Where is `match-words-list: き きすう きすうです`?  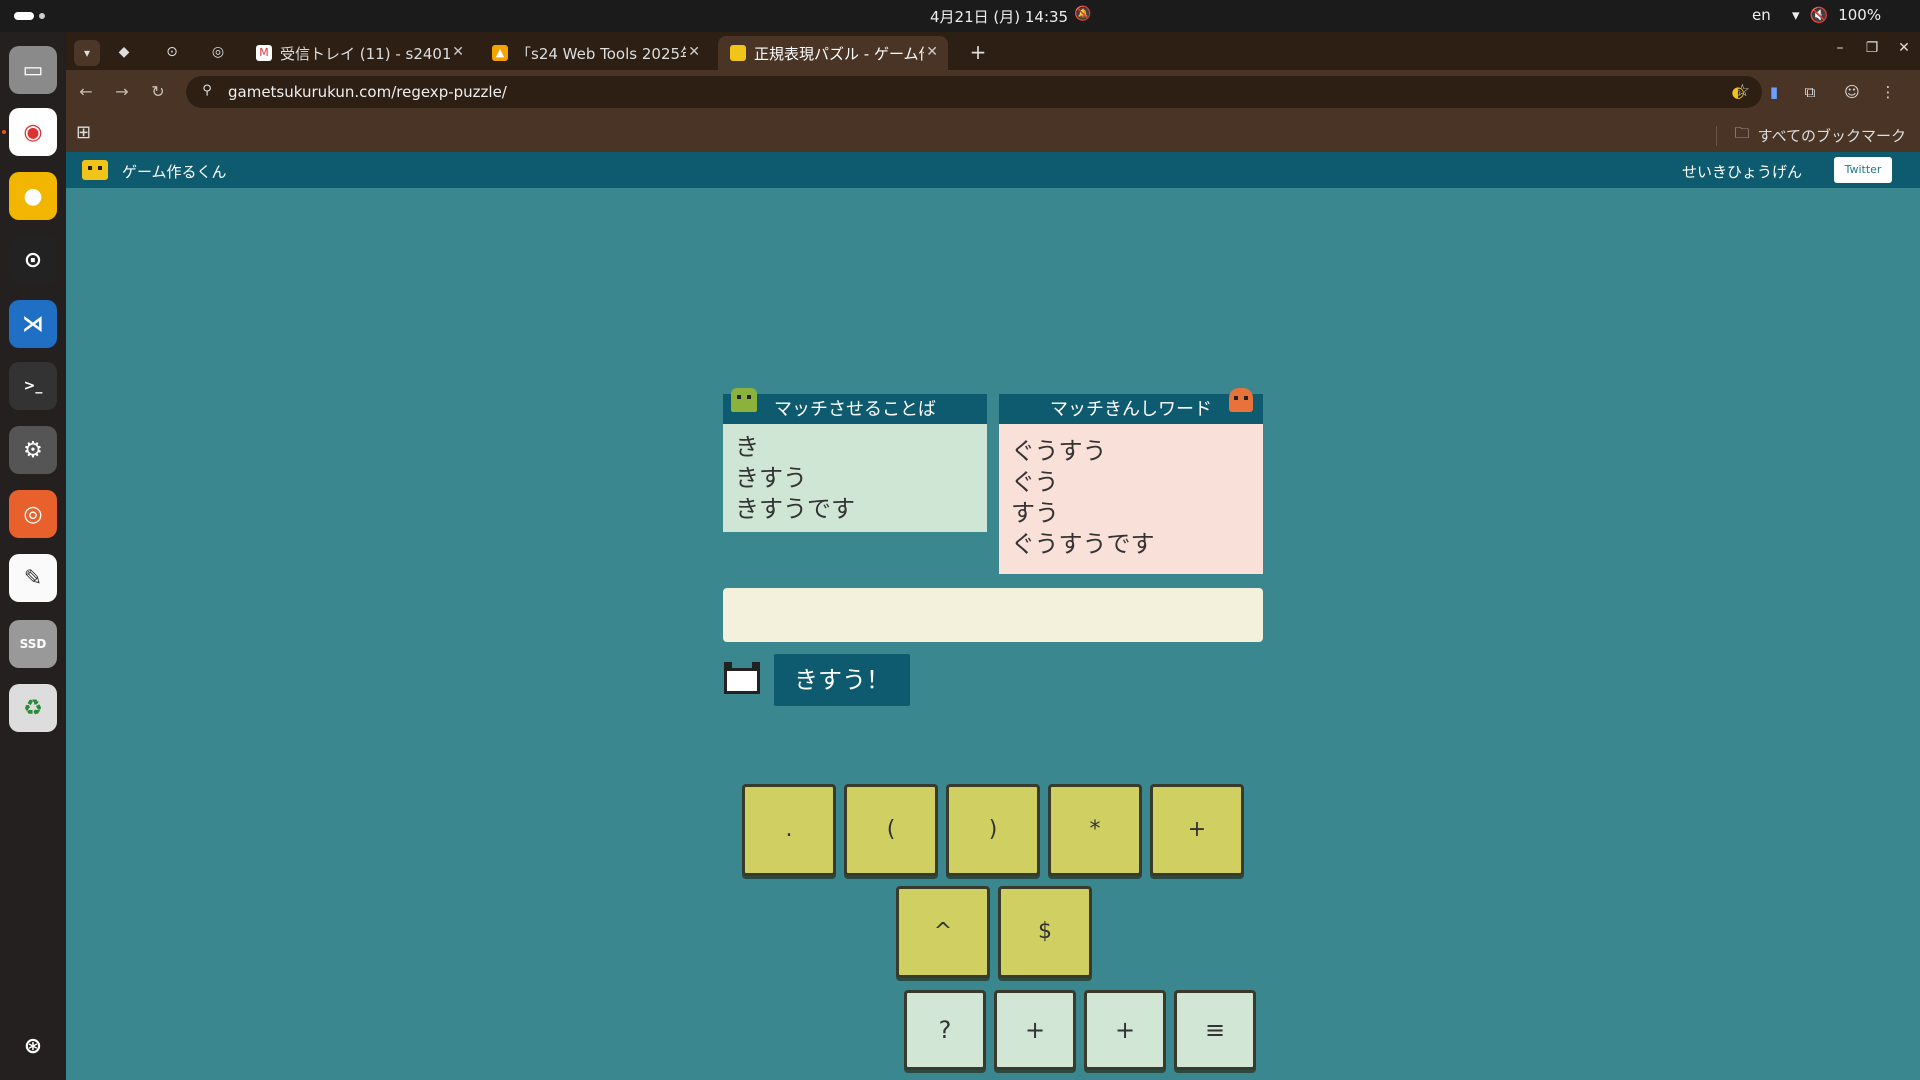
match-words-list: き きすう きすうです is located at coordinates (855, 478).